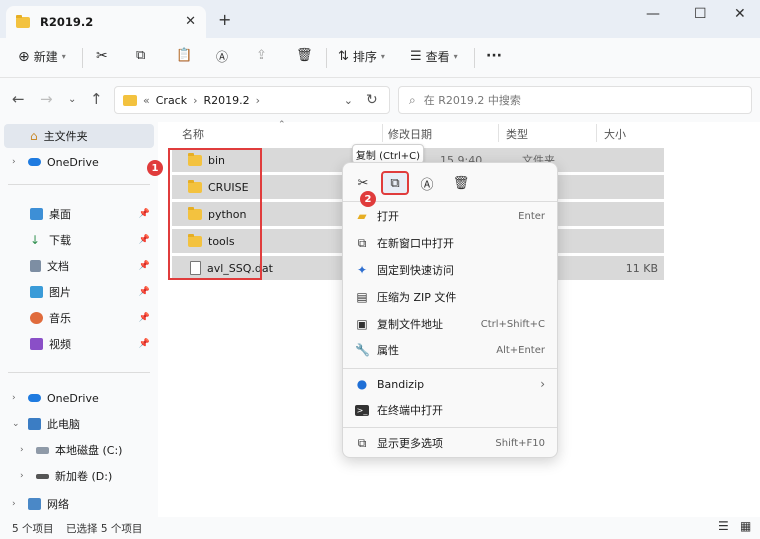  Describe the element at coordinates (60, 292) in the screenshot. I see `sidebar-label: 图片` at that location.